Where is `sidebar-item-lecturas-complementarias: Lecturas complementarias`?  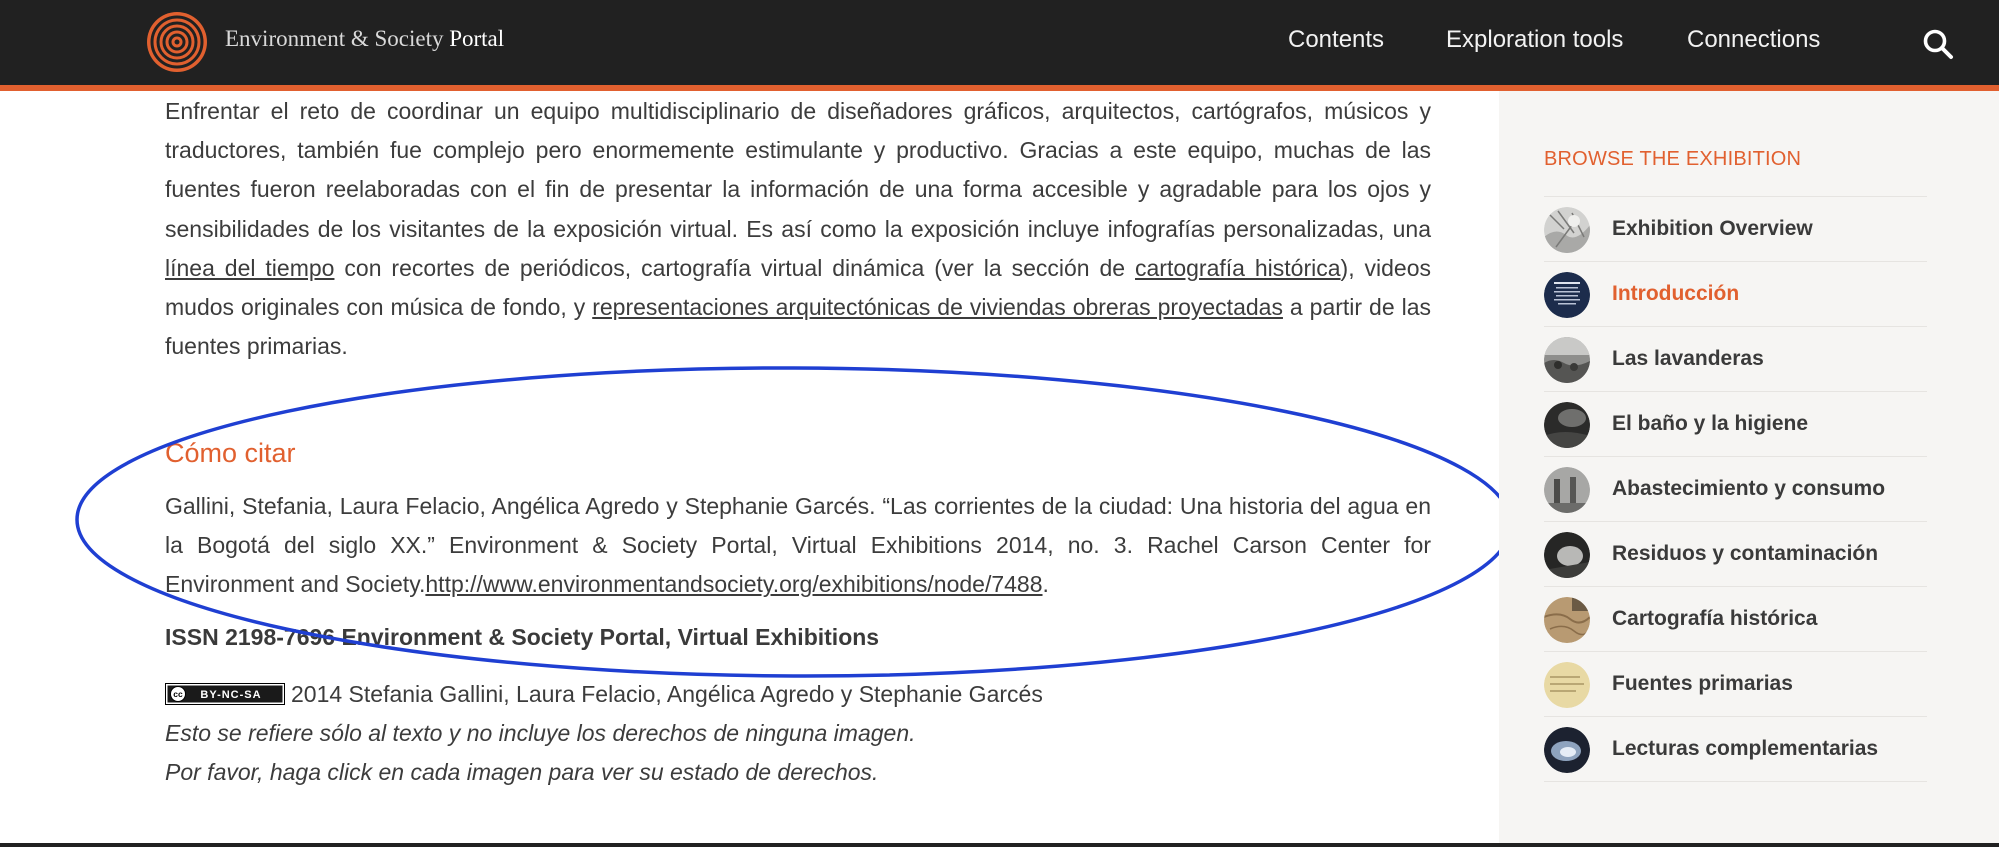 sidebar-item-lecturas-complementarias: Lecturas complementarias is located at coordinates (1735, 749).